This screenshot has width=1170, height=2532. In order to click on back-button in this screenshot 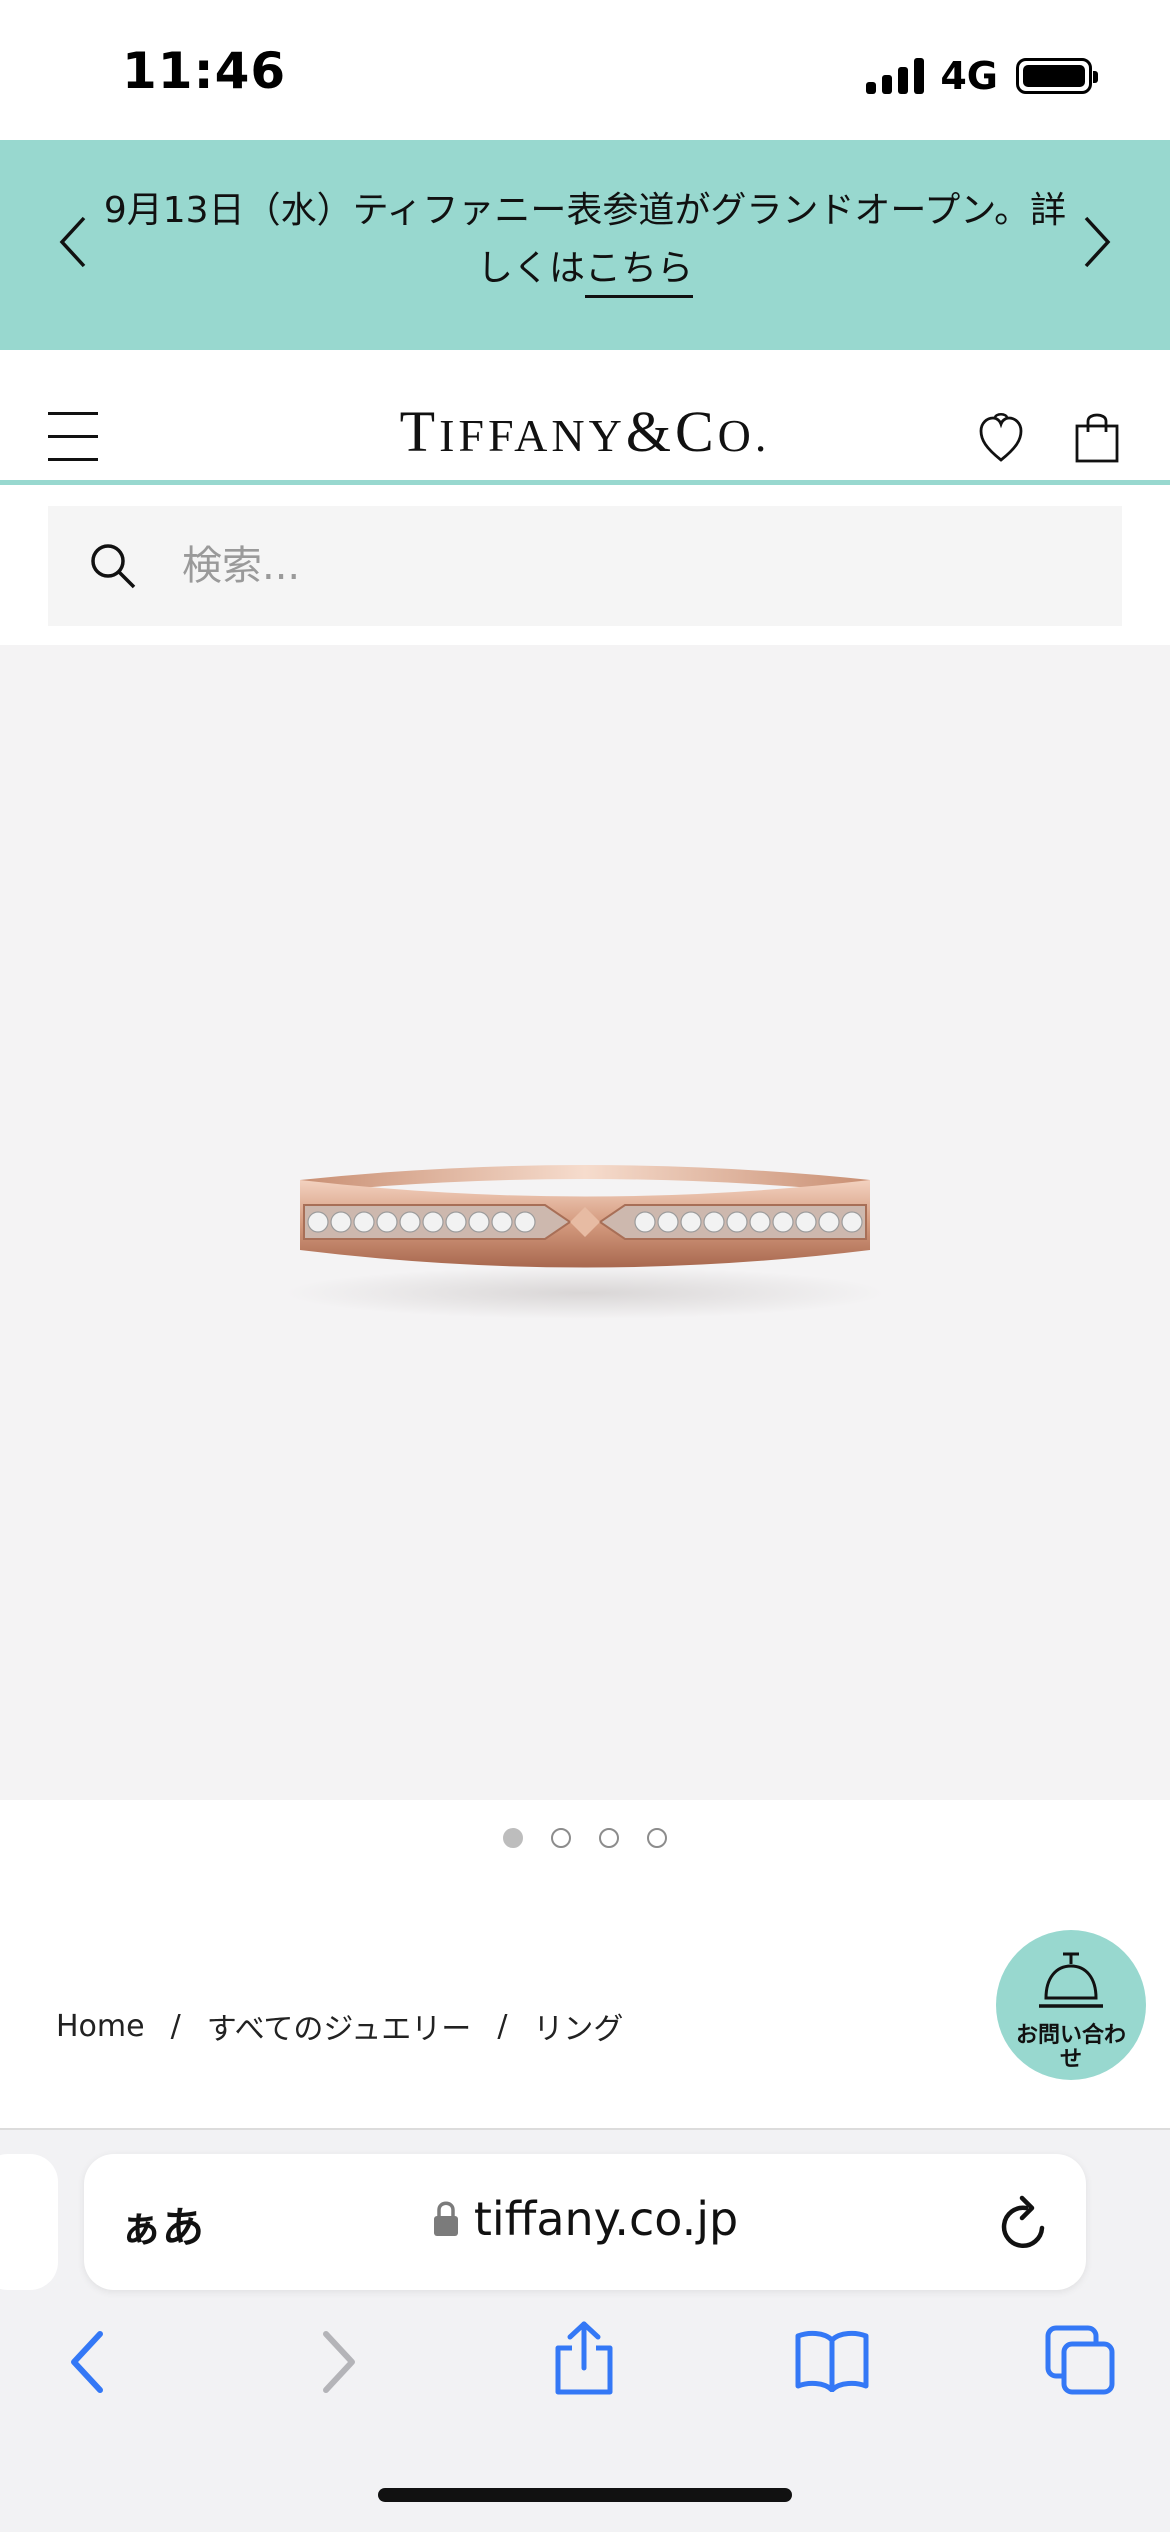, I will do `click(86, 2362)`.